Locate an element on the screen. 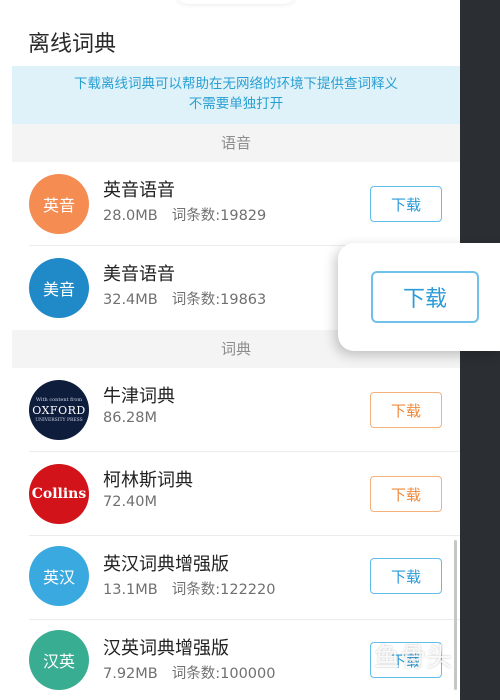  item-meta: 86.28M is located at coordinates (130, 418).